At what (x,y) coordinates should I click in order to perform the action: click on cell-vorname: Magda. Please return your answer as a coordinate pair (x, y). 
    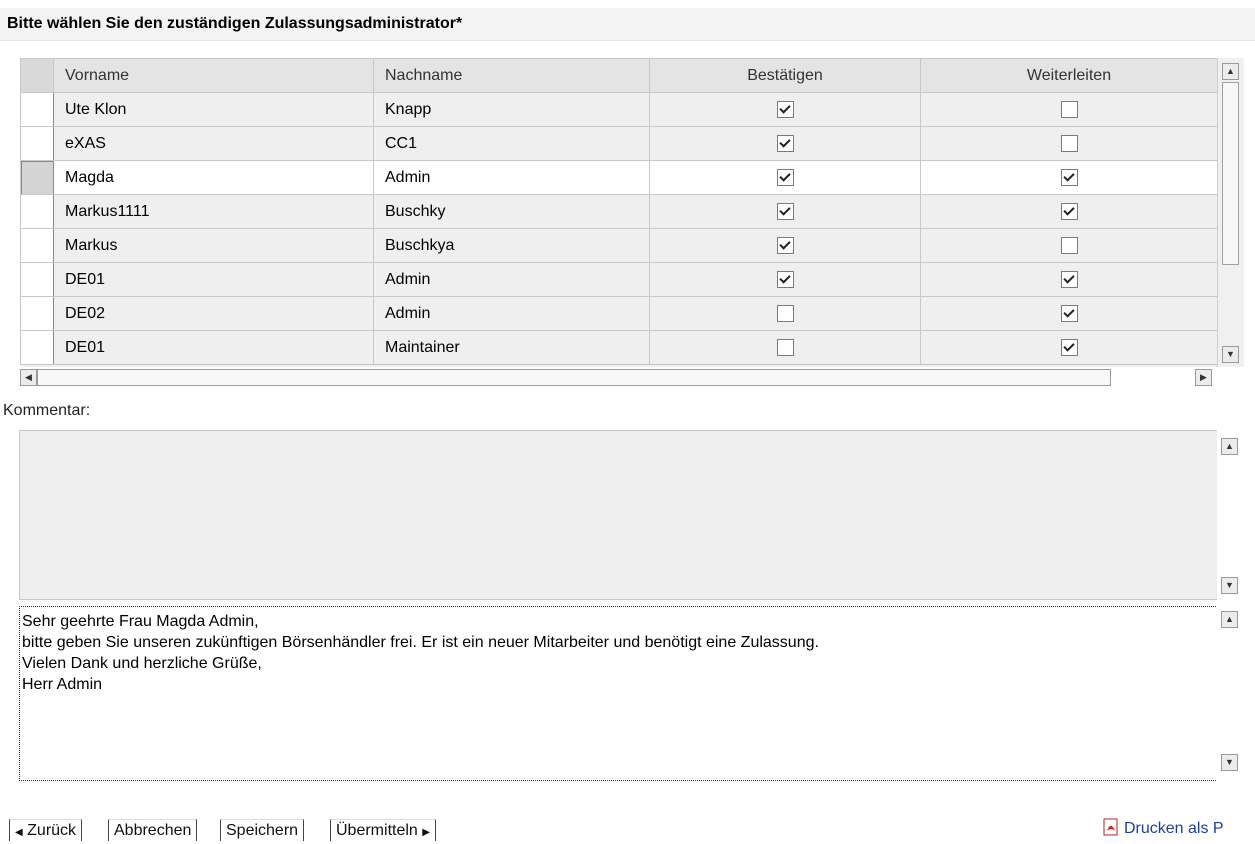
    Looking at the image, I should click on (213, 177).